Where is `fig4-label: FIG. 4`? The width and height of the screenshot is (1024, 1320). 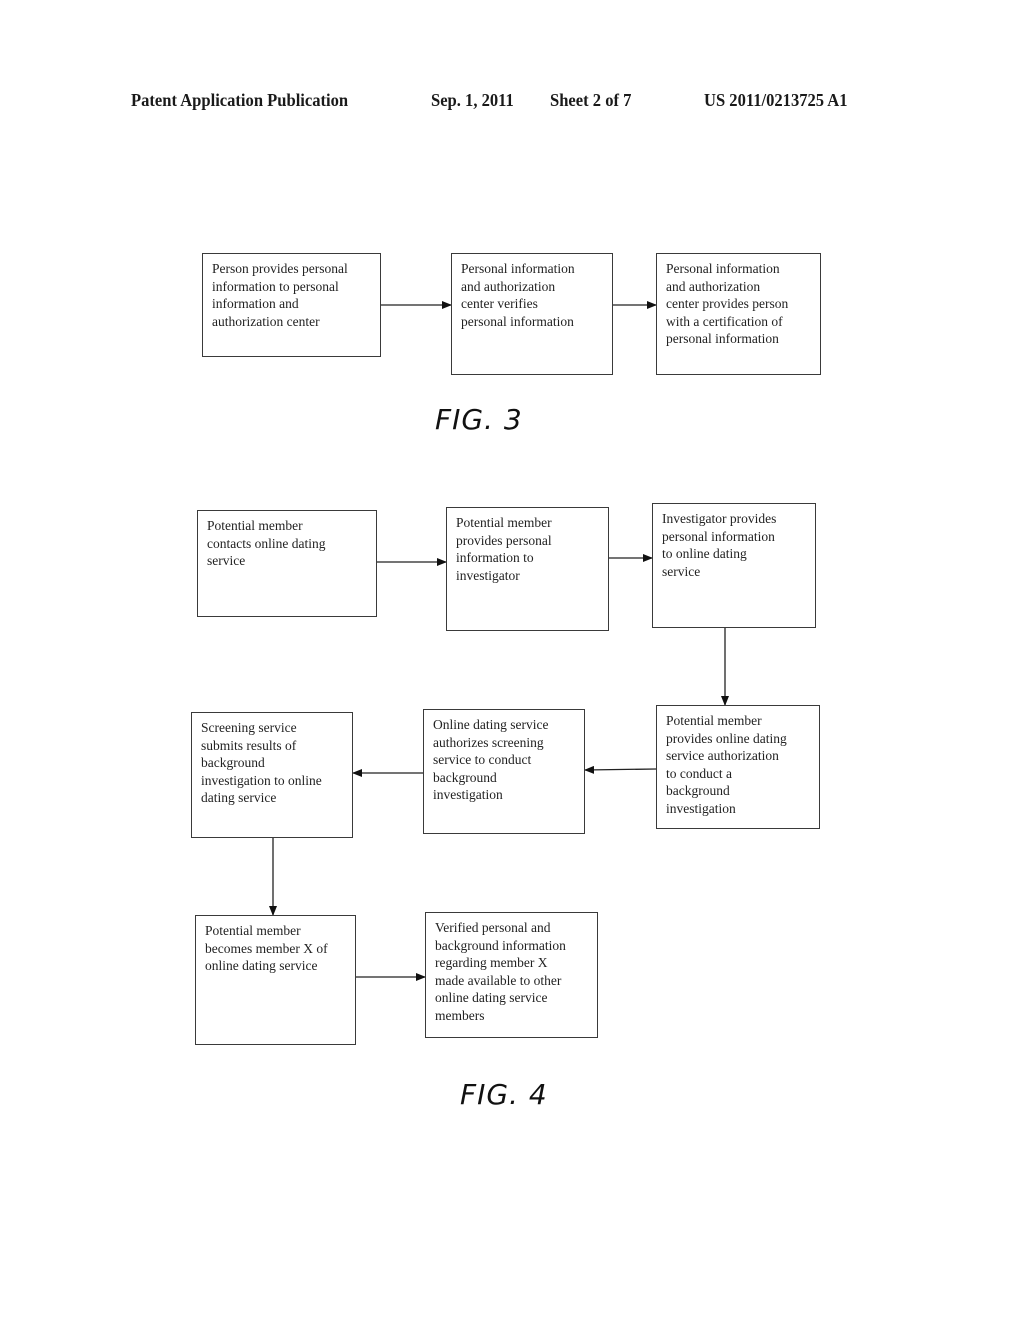 fig4-label: FIG. 4 is located at coordinates (504, 1094).